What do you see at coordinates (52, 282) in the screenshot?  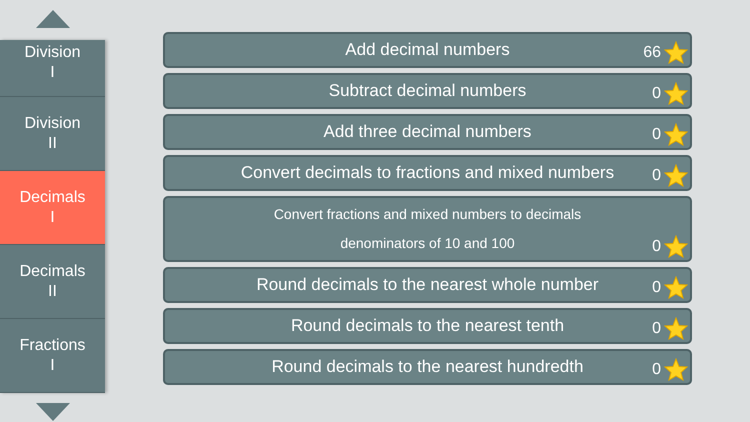 I see `topic-tab: Decimals II` at bounding box center [52, 282].